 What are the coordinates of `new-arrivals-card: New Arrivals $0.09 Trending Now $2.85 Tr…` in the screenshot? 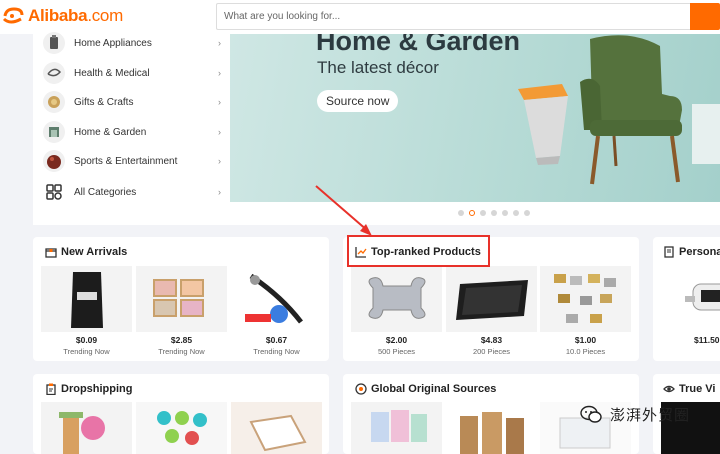 It's located at (181, 299).